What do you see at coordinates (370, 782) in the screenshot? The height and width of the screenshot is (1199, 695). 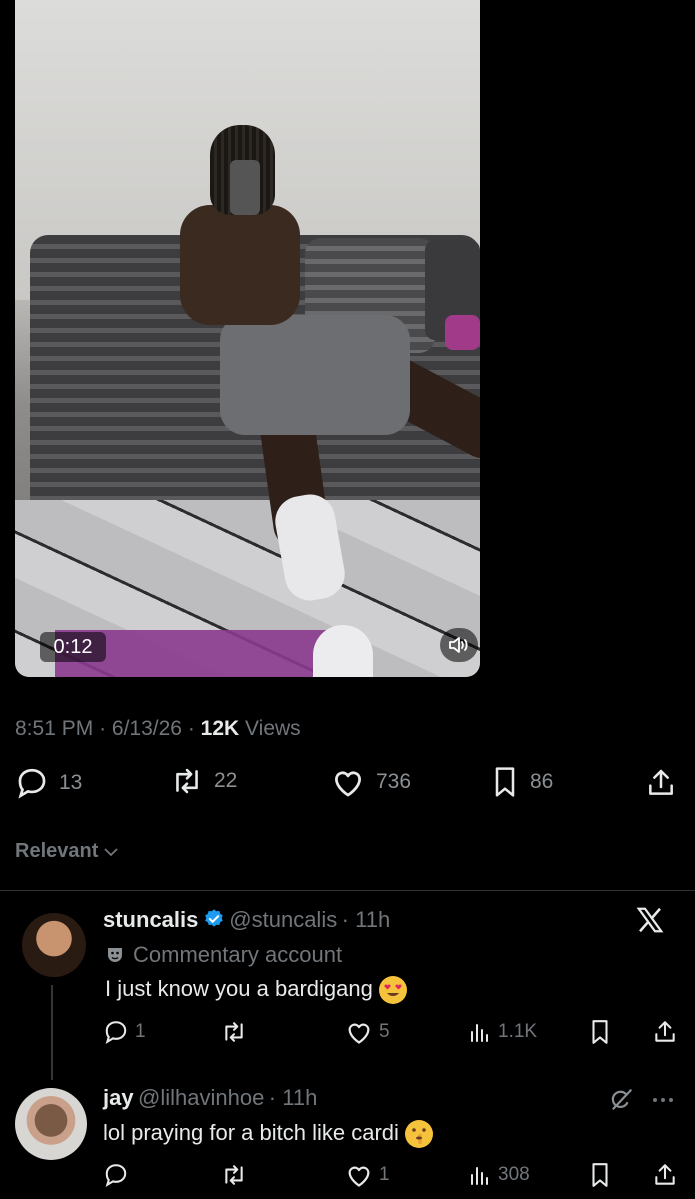 I see `like-button: 736` at bounding box center [370, 782].